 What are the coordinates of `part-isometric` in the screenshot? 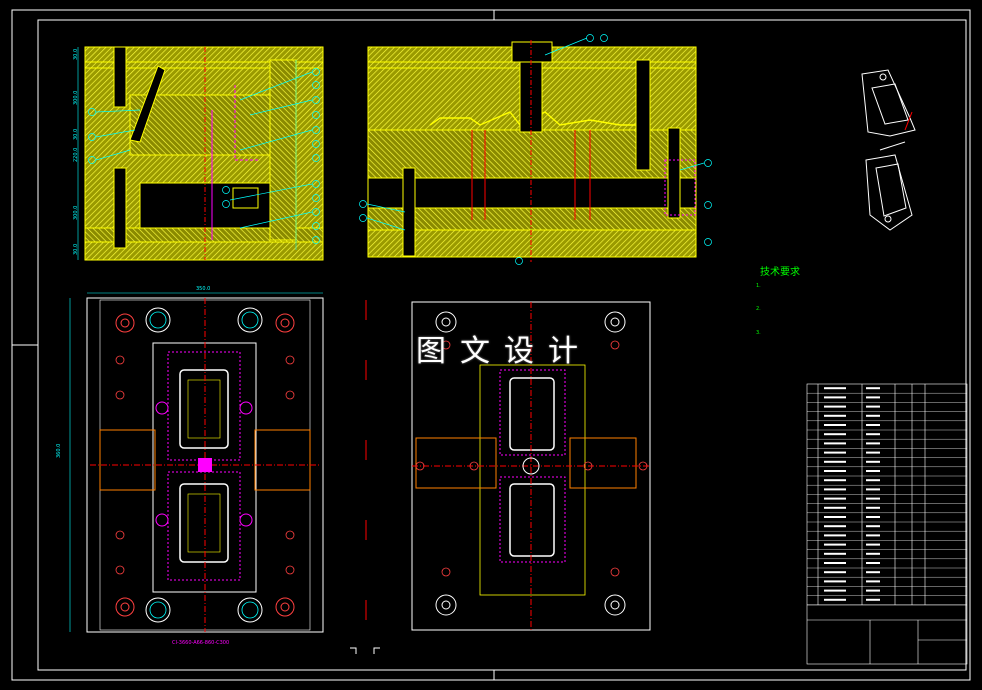 It's located at (888, 150).